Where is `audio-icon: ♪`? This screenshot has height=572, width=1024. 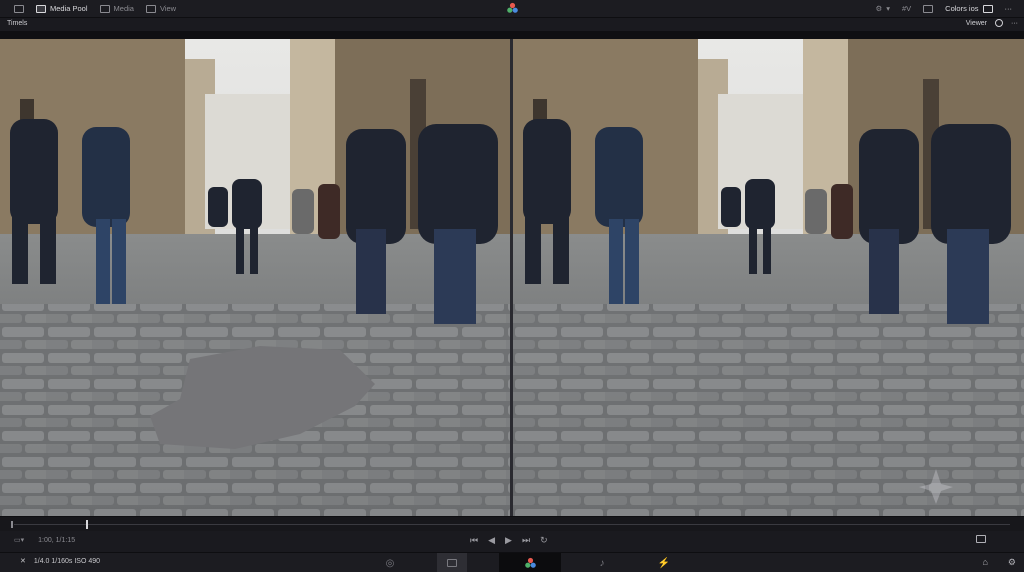
audio-icon: ♪ is located at coordinates (602, 563).